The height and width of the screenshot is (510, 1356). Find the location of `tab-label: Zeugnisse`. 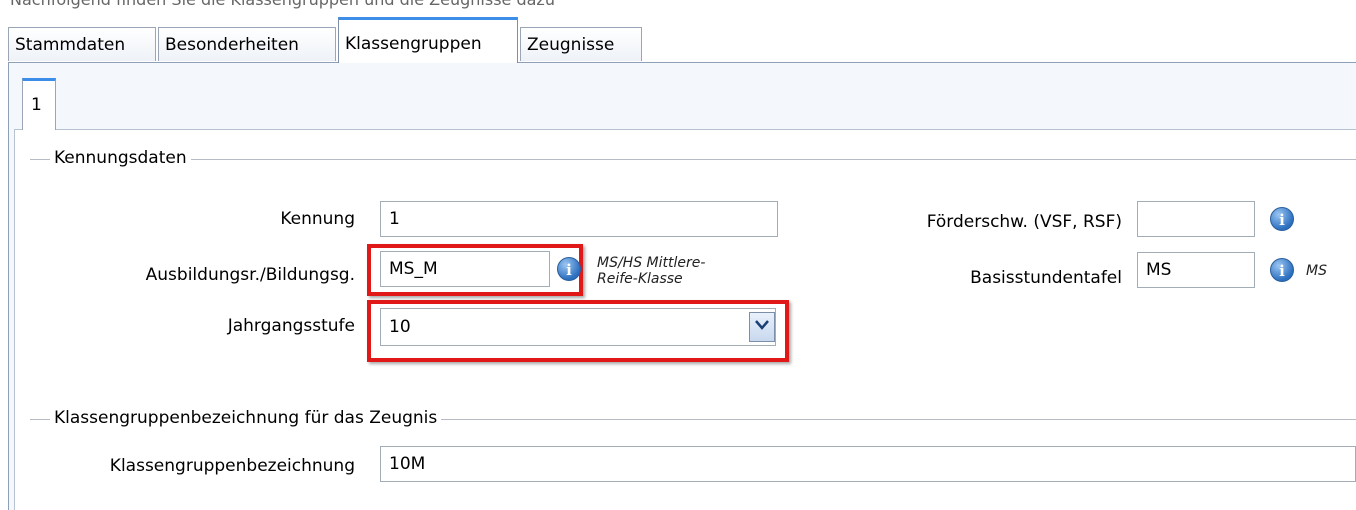

tab-label: Zeugnisse is located at coordinates (571, 45).